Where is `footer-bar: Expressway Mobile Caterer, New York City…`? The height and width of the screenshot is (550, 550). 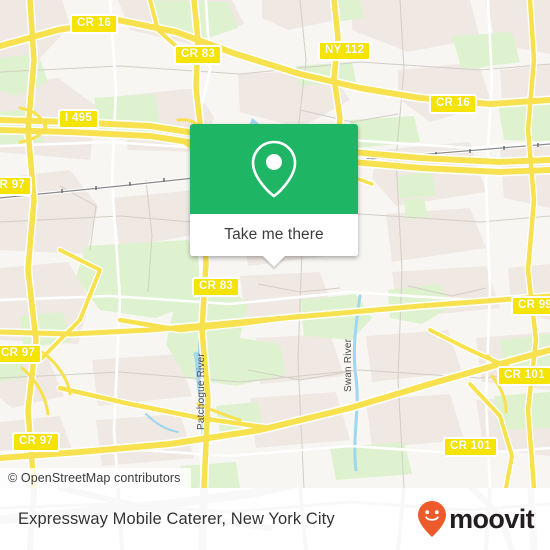
footer-bar: Expressway Mobile Caterer, New York City… is located at coordinates (275, 519).